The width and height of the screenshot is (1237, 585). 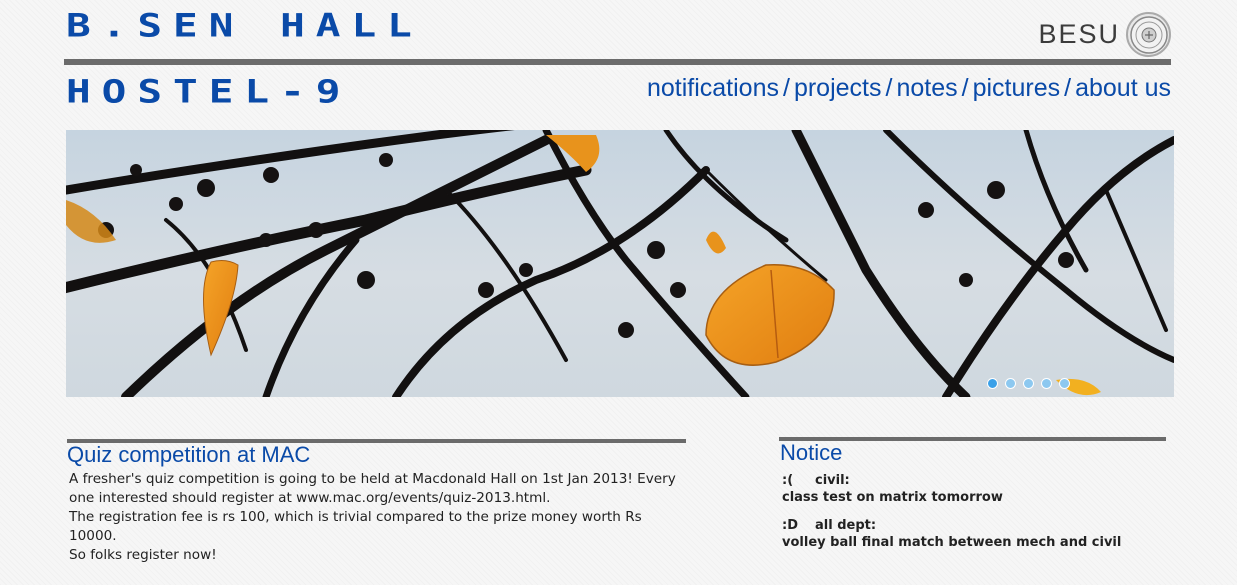 I want to click on site-title-line1: B.SEN HALL, so click(x=244, y=25).